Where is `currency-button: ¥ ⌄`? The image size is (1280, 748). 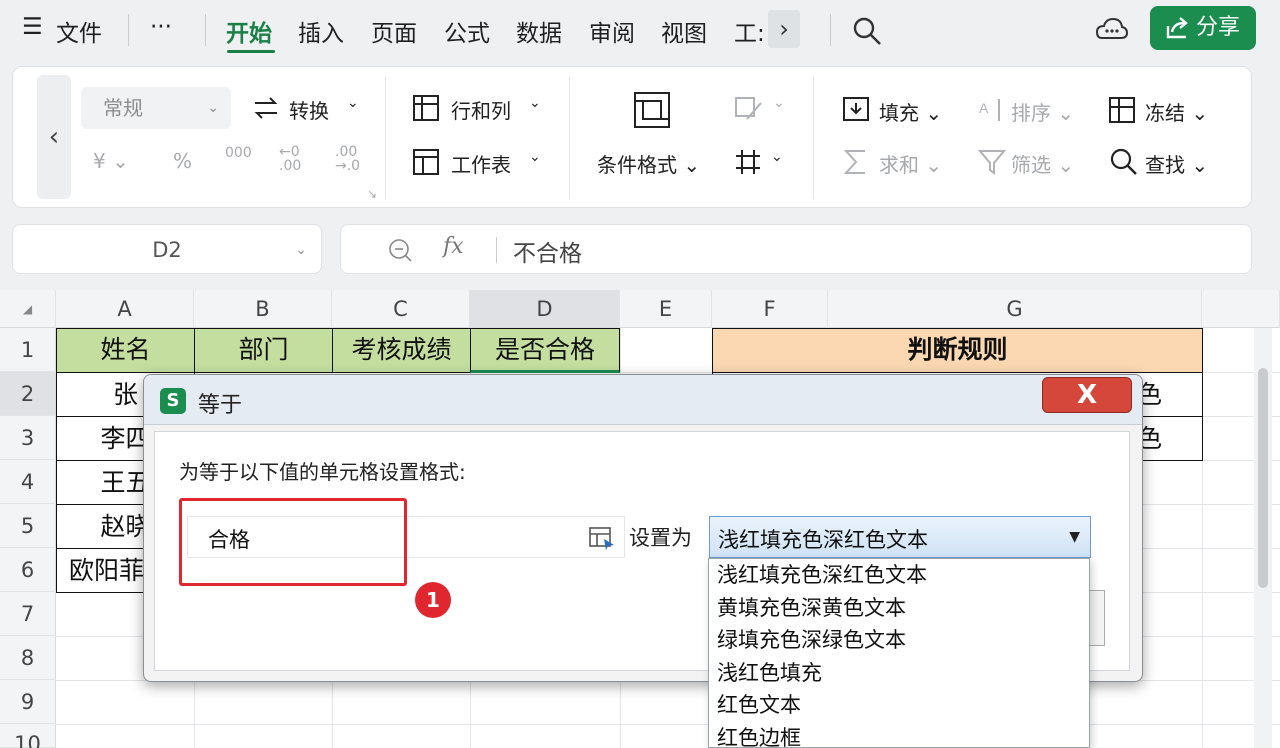 currency-button: ¥ ⌄ is located at coordinates (111, 161).